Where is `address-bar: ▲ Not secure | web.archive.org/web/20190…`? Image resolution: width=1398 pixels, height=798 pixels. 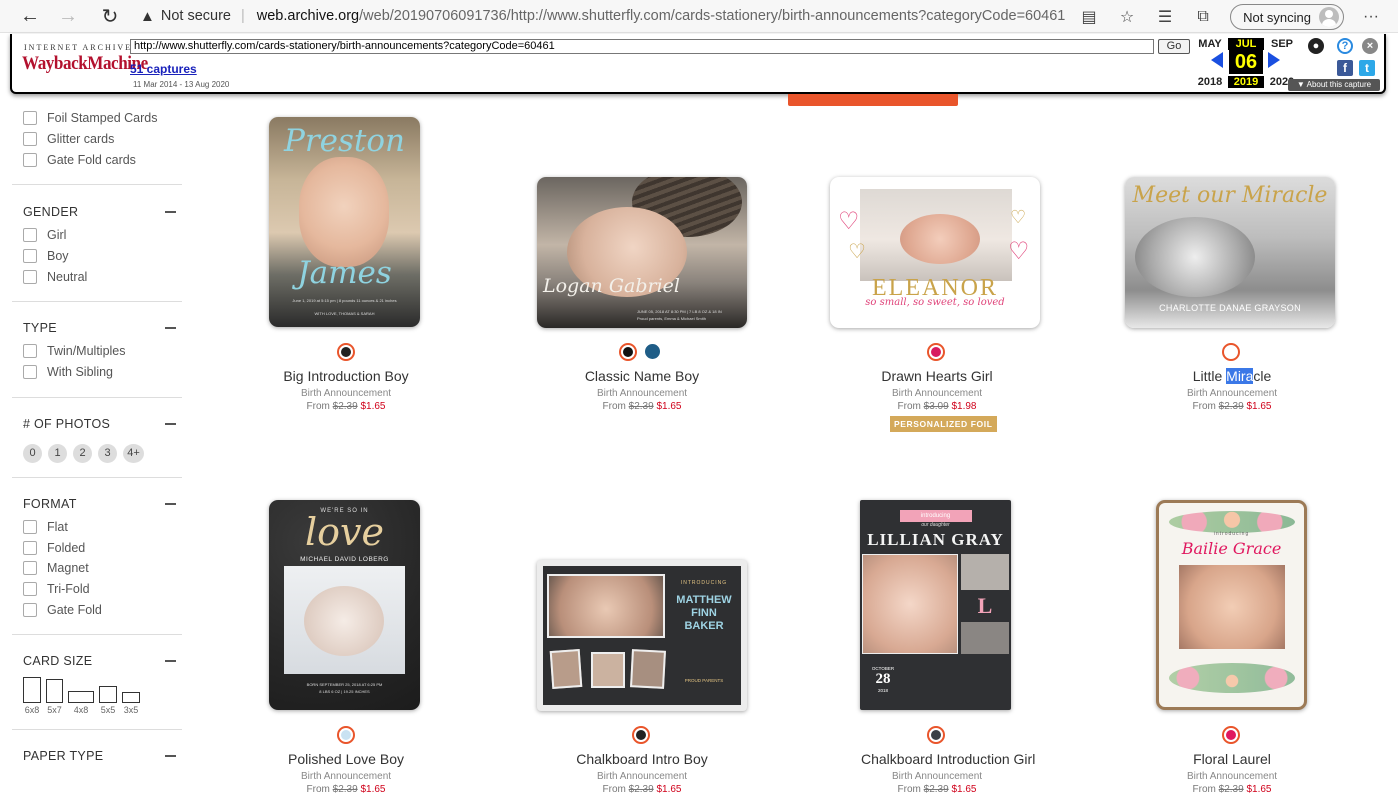
address-bar: ▲ Not secure | web.archive.org/web/20190… is located at coordinates (610, 16).